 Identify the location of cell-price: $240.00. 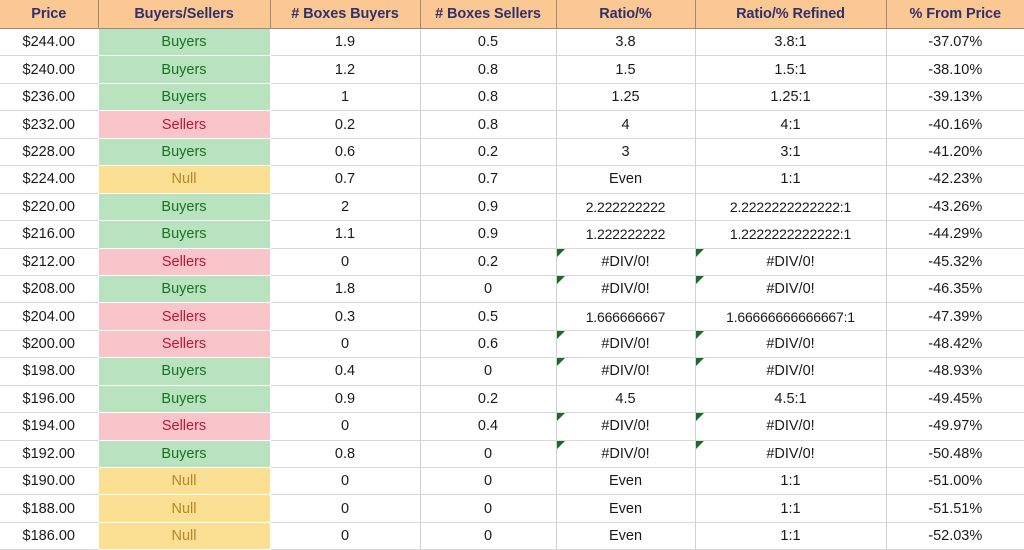
(49, 69).